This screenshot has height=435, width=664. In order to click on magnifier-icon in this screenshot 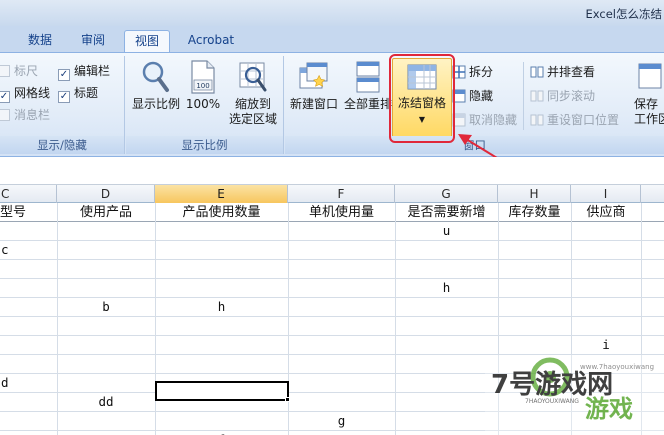, I will do `click(155, 76)`.